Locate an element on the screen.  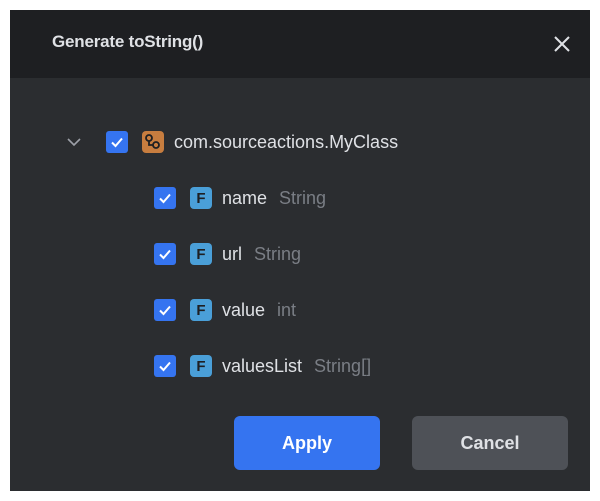
close-icon is located at coordinates (562, 44).